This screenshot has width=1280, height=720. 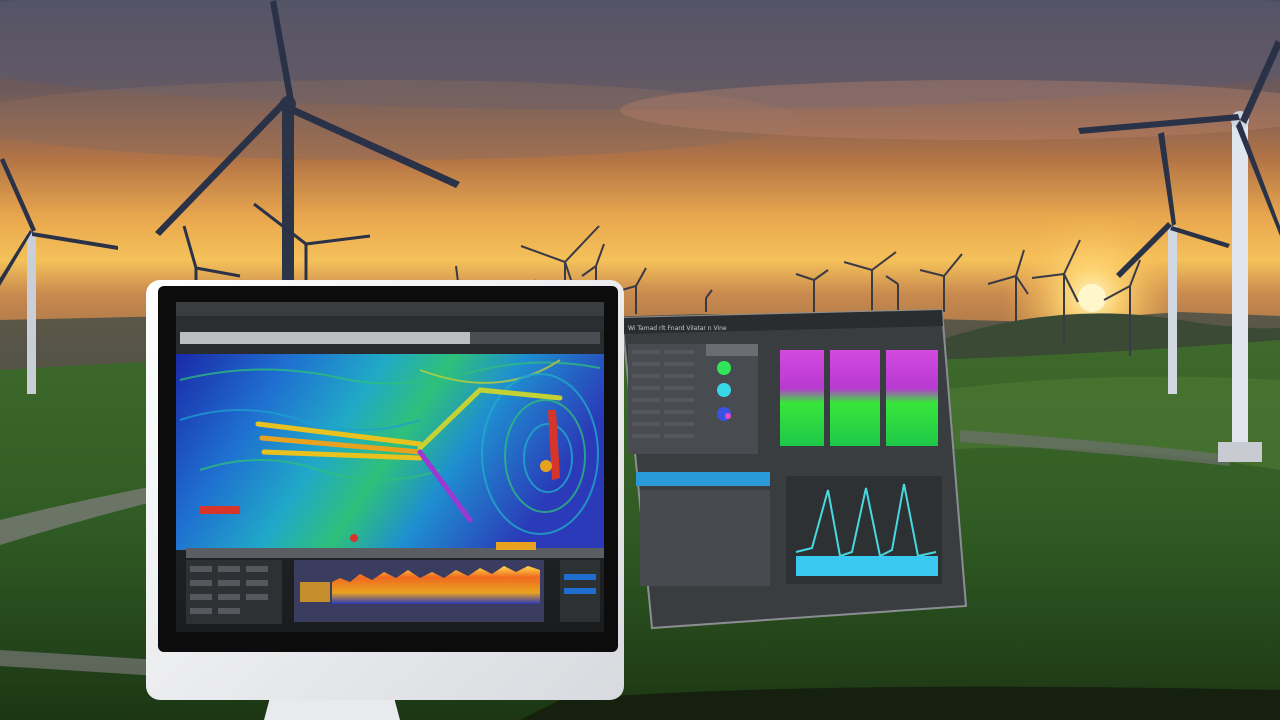 What do you see at coordinates (794, 469) in the screenshot?
I see `floating-analytics-panel: Wi Tamad rlt Fnard Vilatar n Vine` at bounding box center [794, 469].